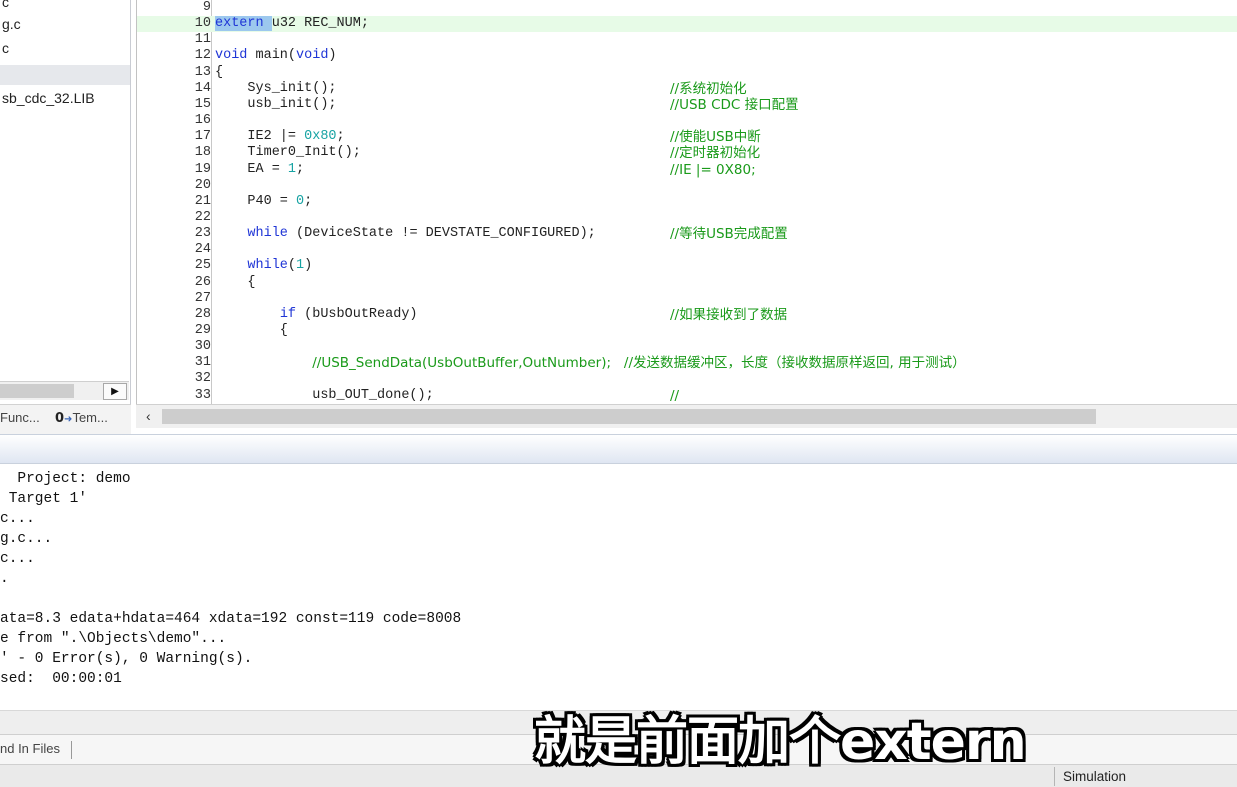 Image resolution: width=1237 pixels, height=787 pixels. I want to click on code-comment: //, so click(675, 395).